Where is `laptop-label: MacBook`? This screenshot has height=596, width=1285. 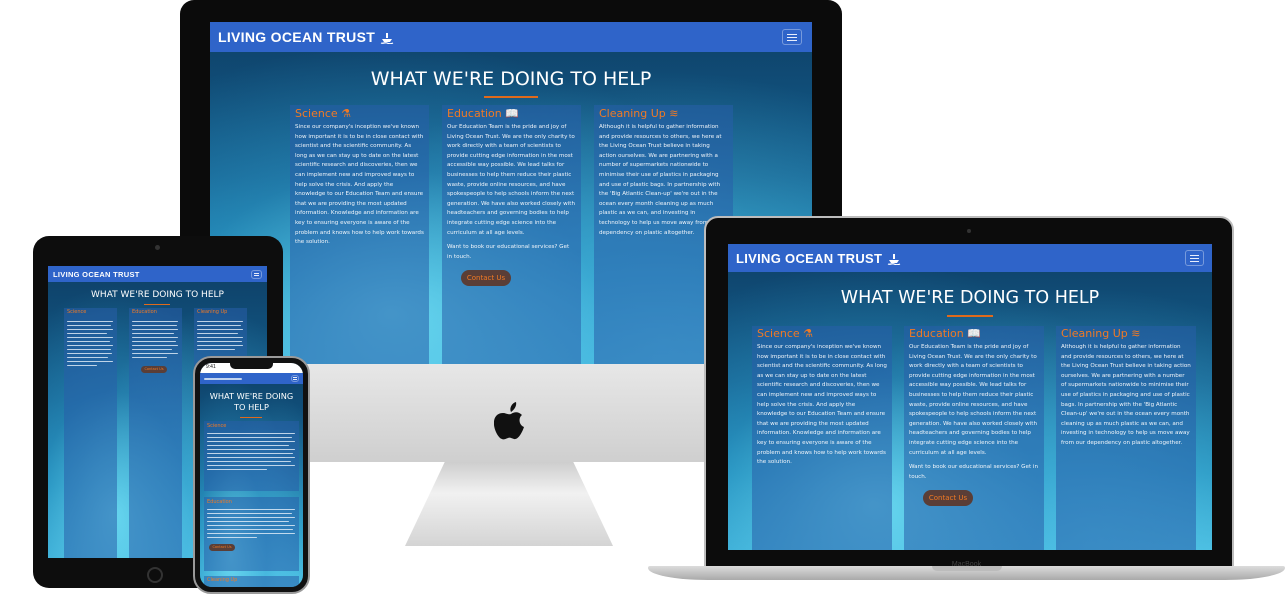 laptop-label: MacBook is located at coordinates (966, 564).